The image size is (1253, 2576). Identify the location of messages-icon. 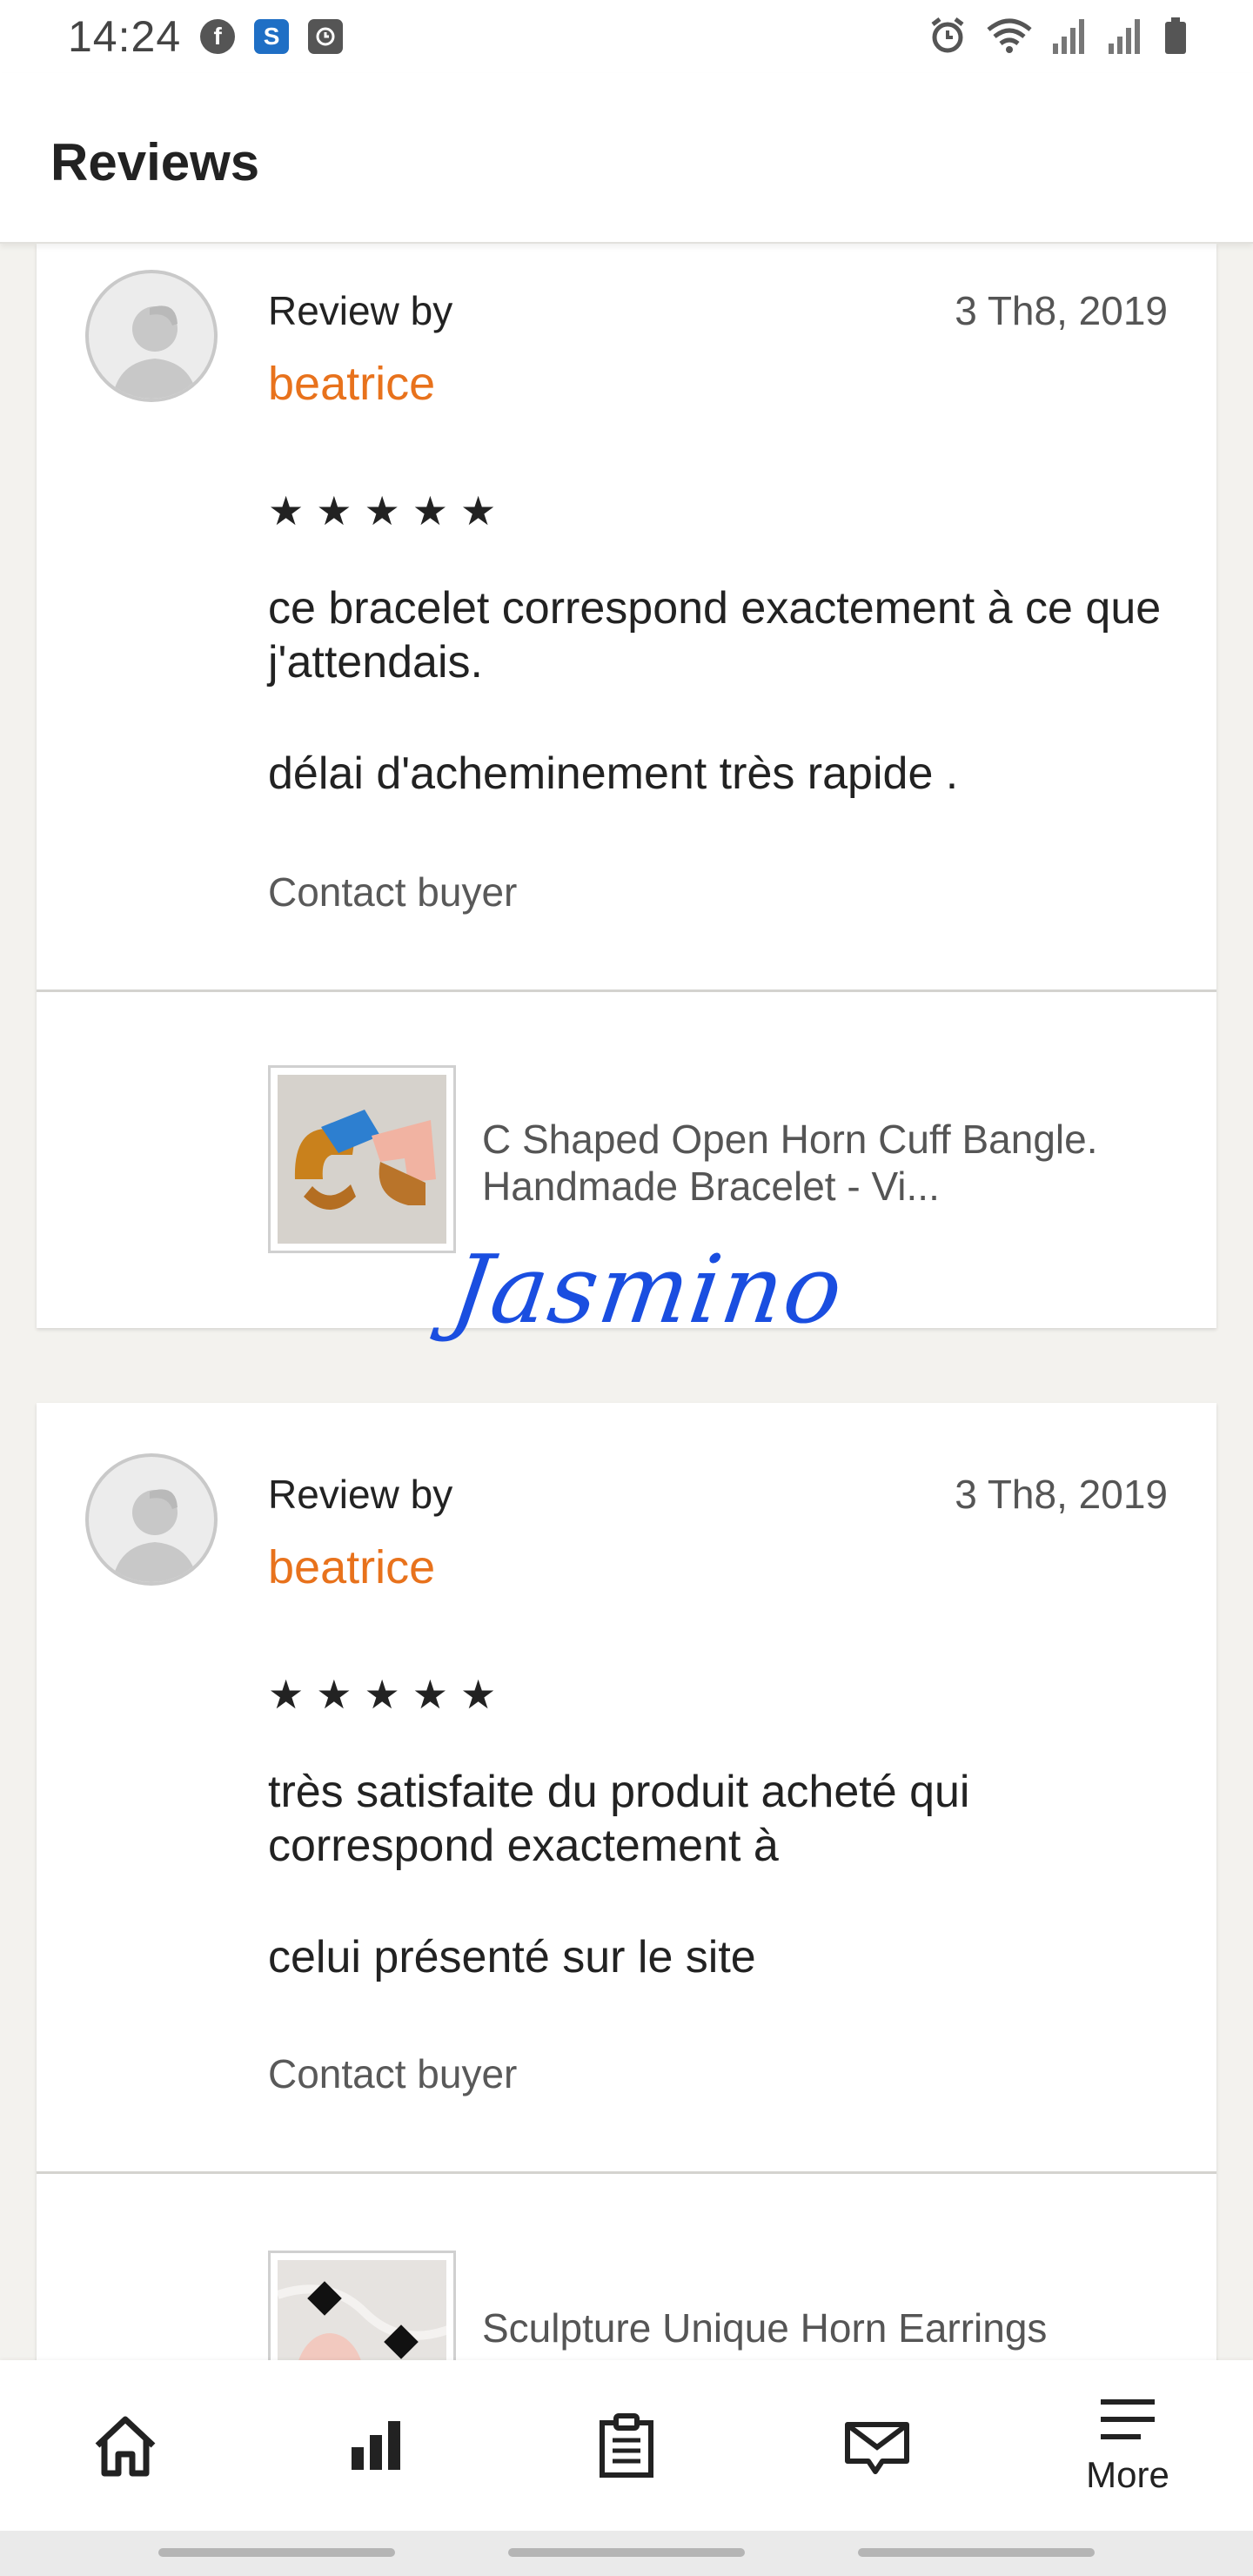
(877, 2448).